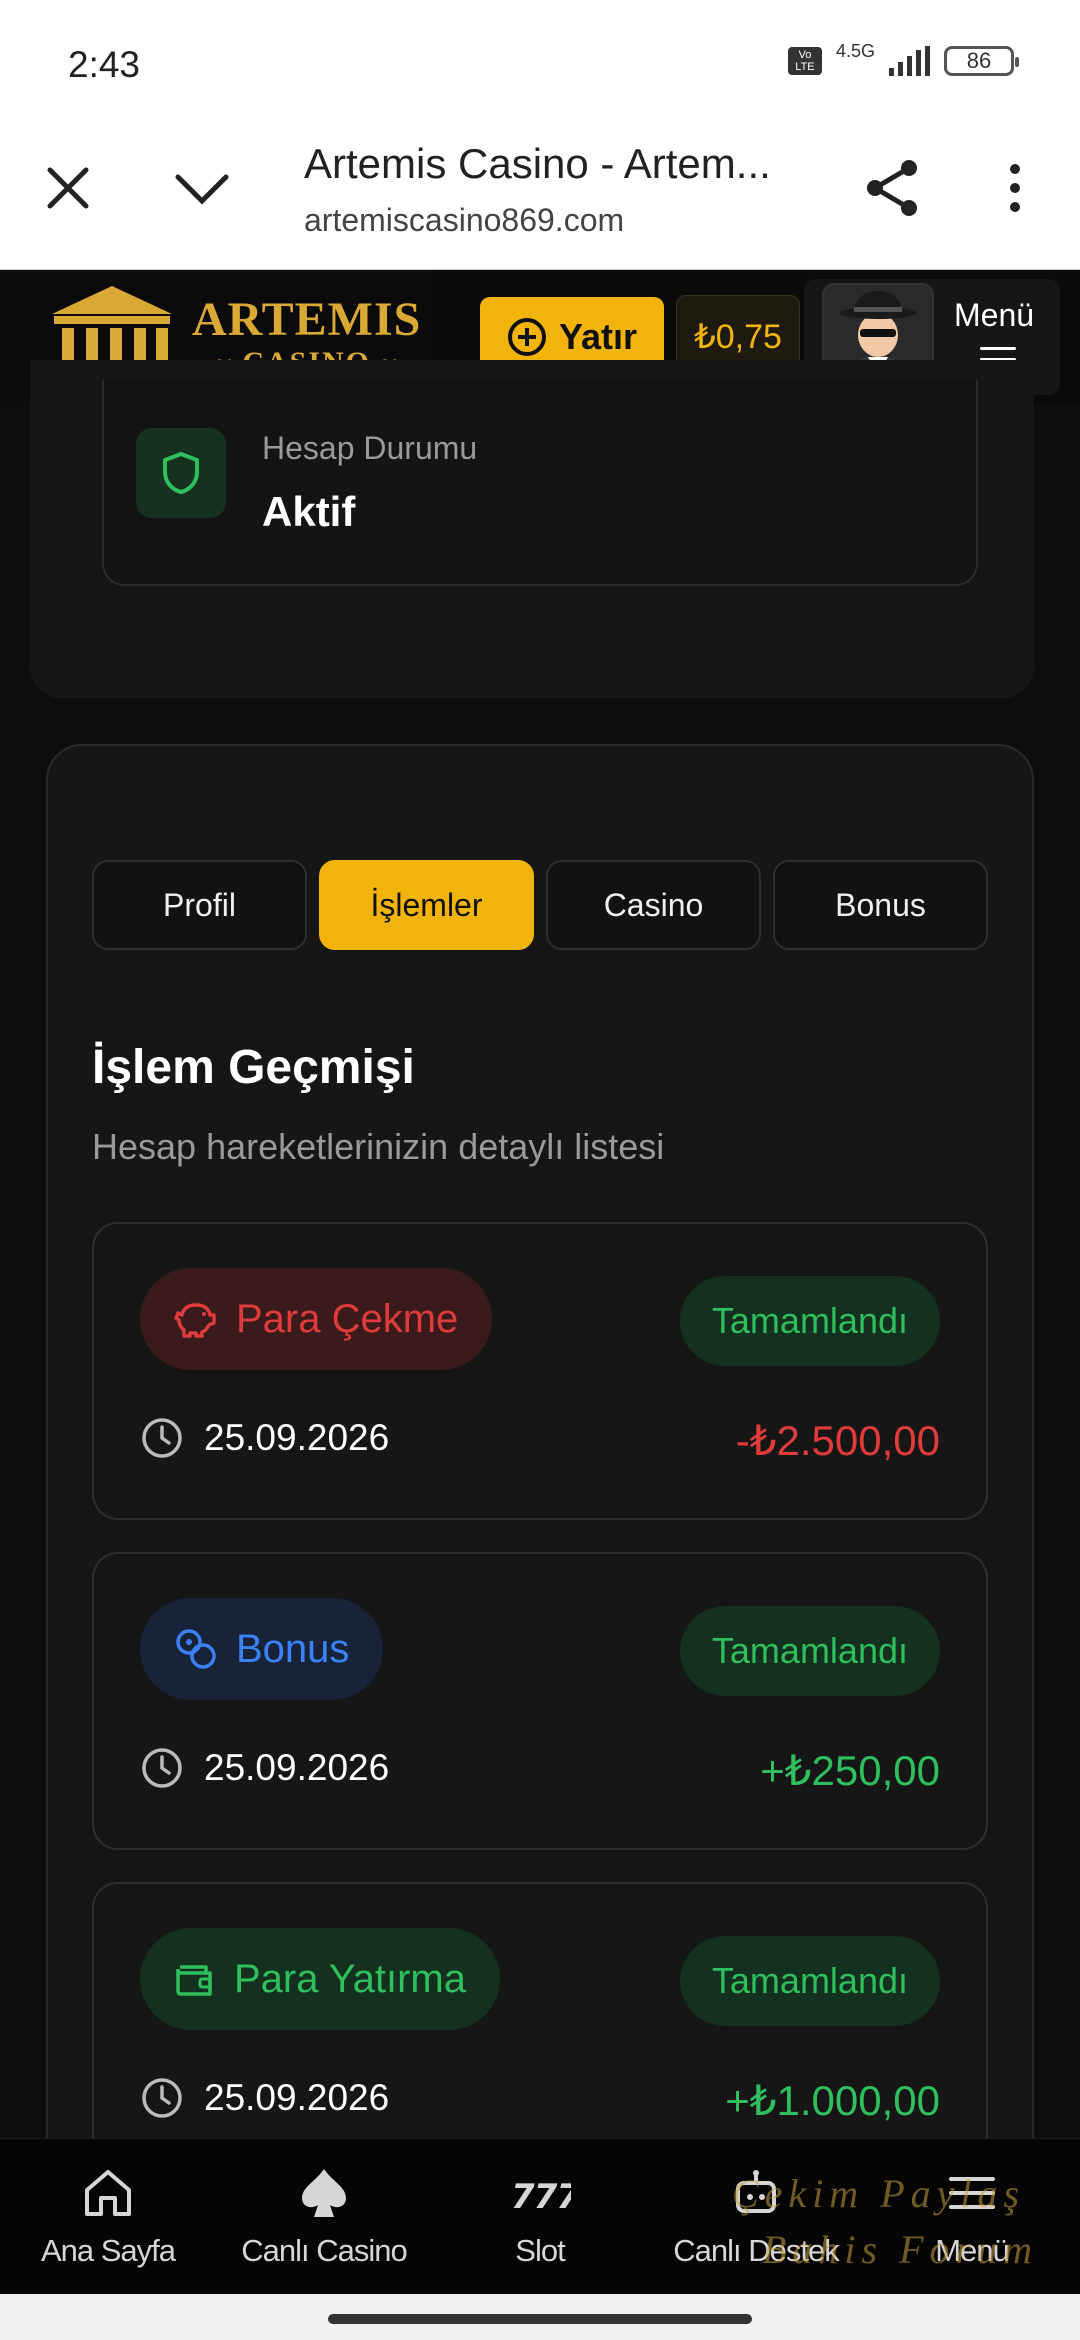  Describe the element at coordinates (293, 1648) in the screenshot. I see `transaction-type: Bonus` at that location.